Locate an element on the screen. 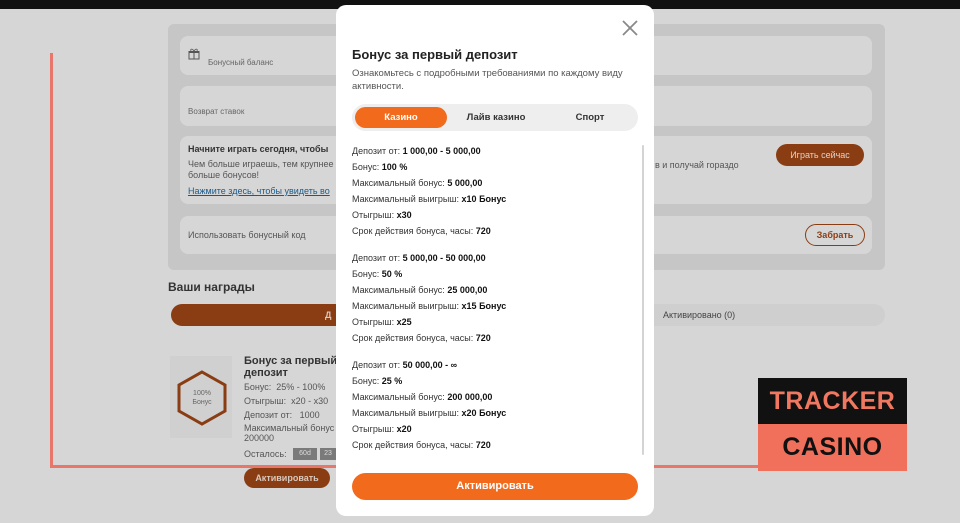  modal-title: Бонус за первый депозит is located at coordinates (435, 54).